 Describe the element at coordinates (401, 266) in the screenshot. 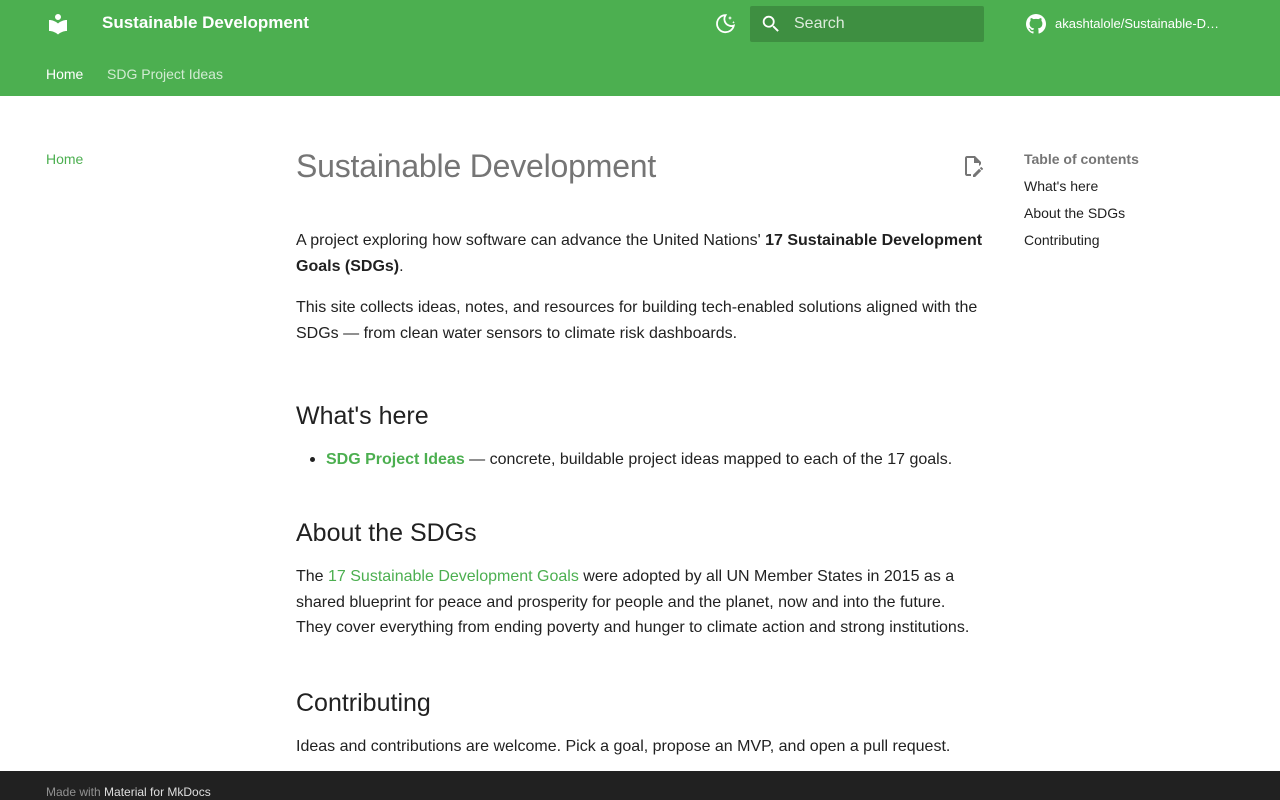

I see `intro-end: .` at that location.